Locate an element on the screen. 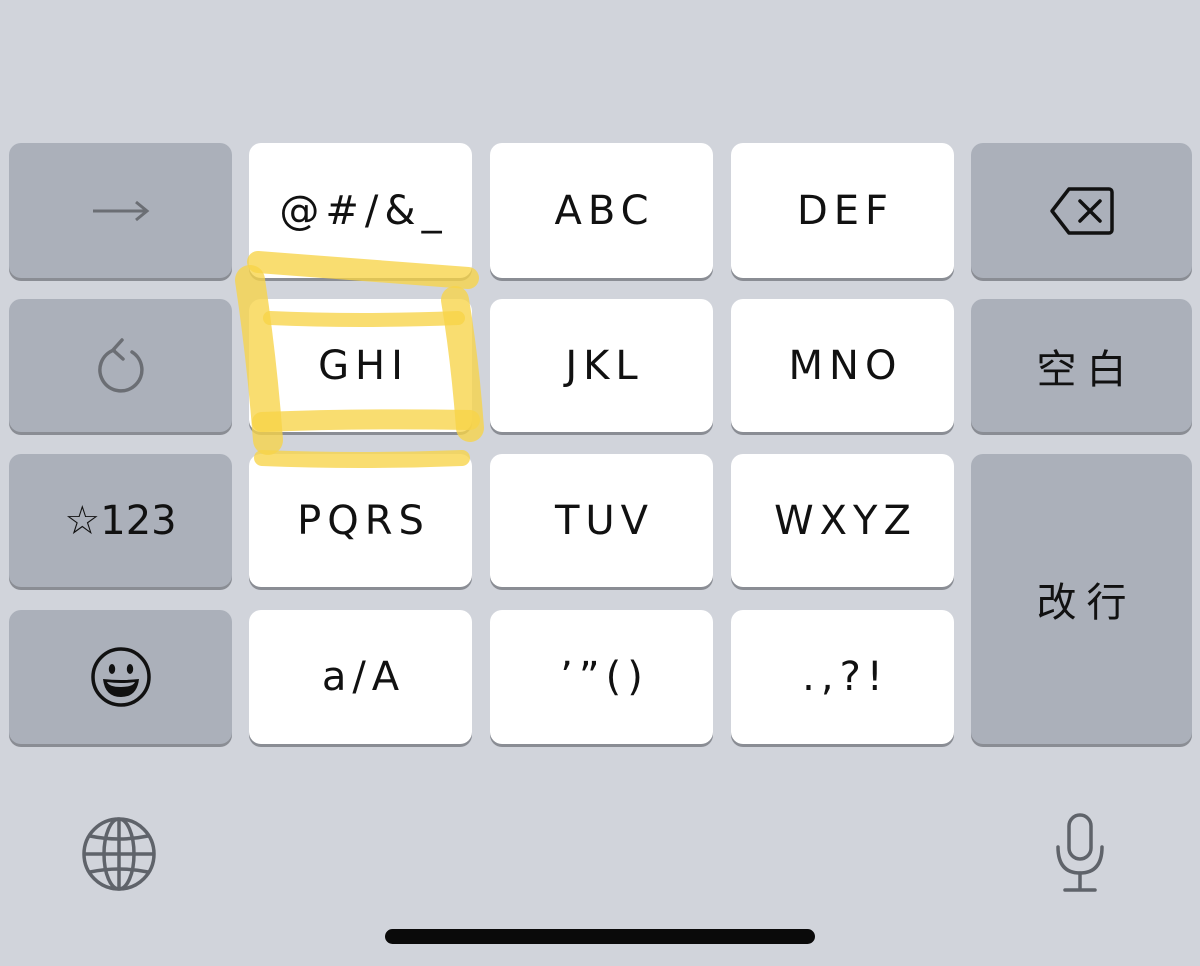 The width and height of the screenshot is (1200, 966). ghi-key: GHI is located at coordinates (360, 365).